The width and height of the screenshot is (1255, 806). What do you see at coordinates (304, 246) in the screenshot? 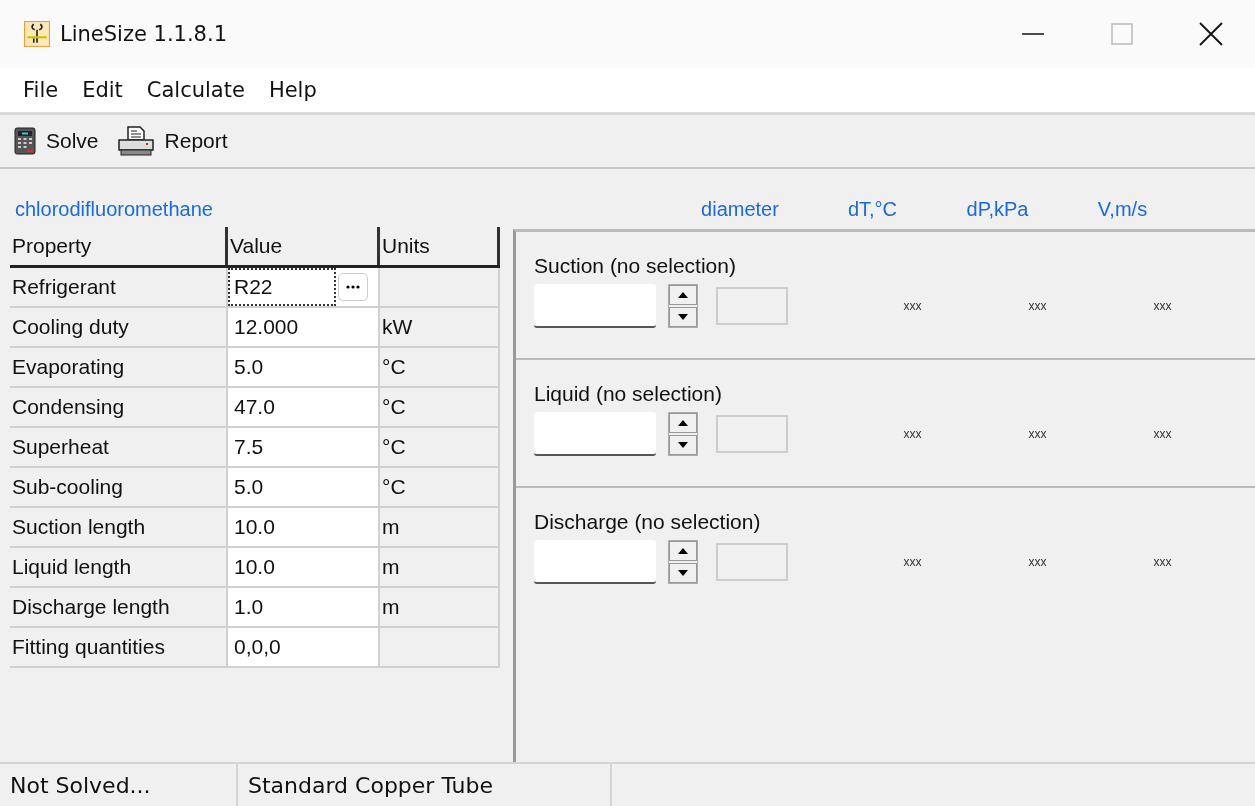
I see `column-header: Value` at bounding box center [304, 246].